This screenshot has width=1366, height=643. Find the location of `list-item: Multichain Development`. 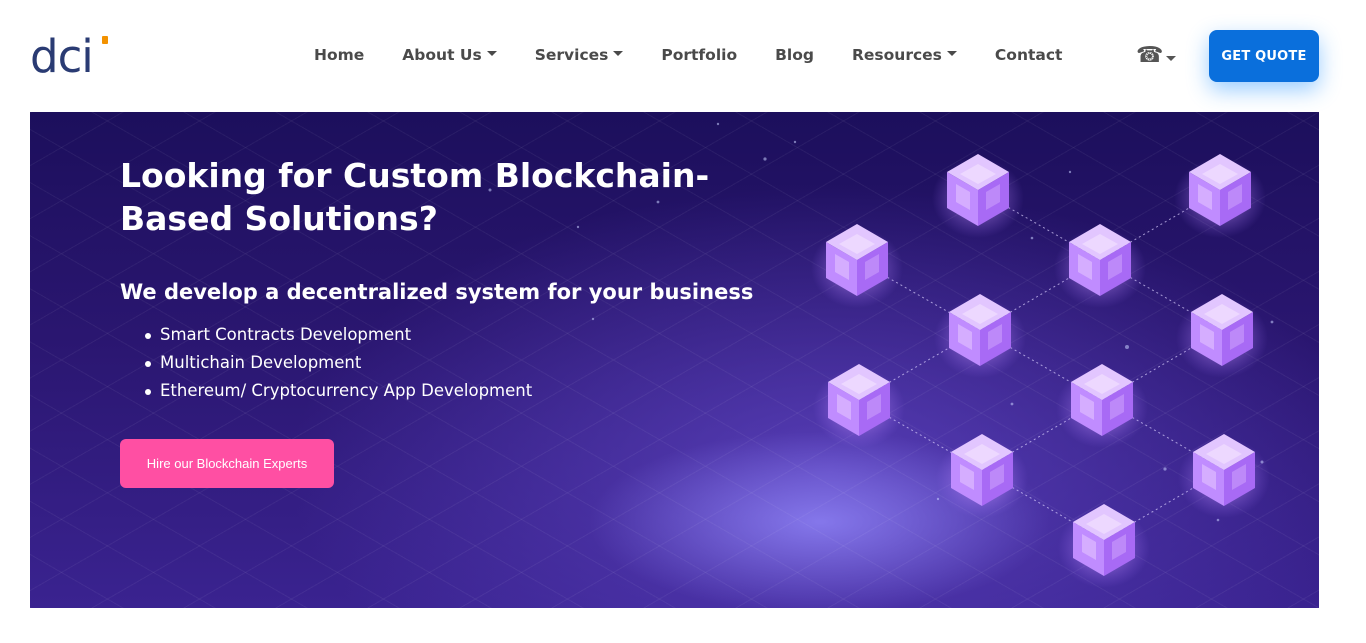

list-item: Multichain Development is located at coordinates (338, 363).